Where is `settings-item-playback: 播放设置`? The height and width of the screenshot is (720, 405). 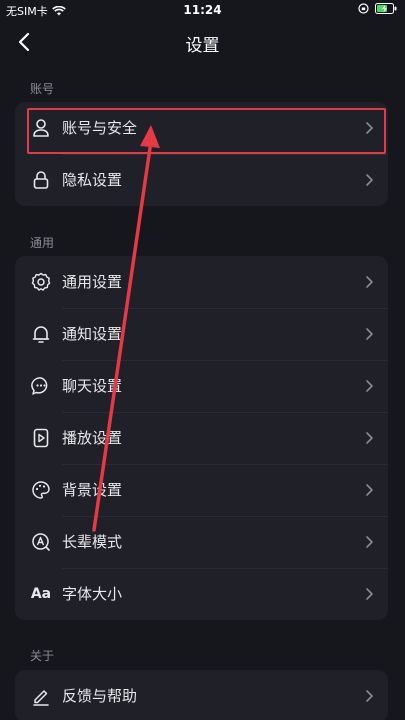
settings-item-playback: 播放设置 is located at coordinates (201, 438).